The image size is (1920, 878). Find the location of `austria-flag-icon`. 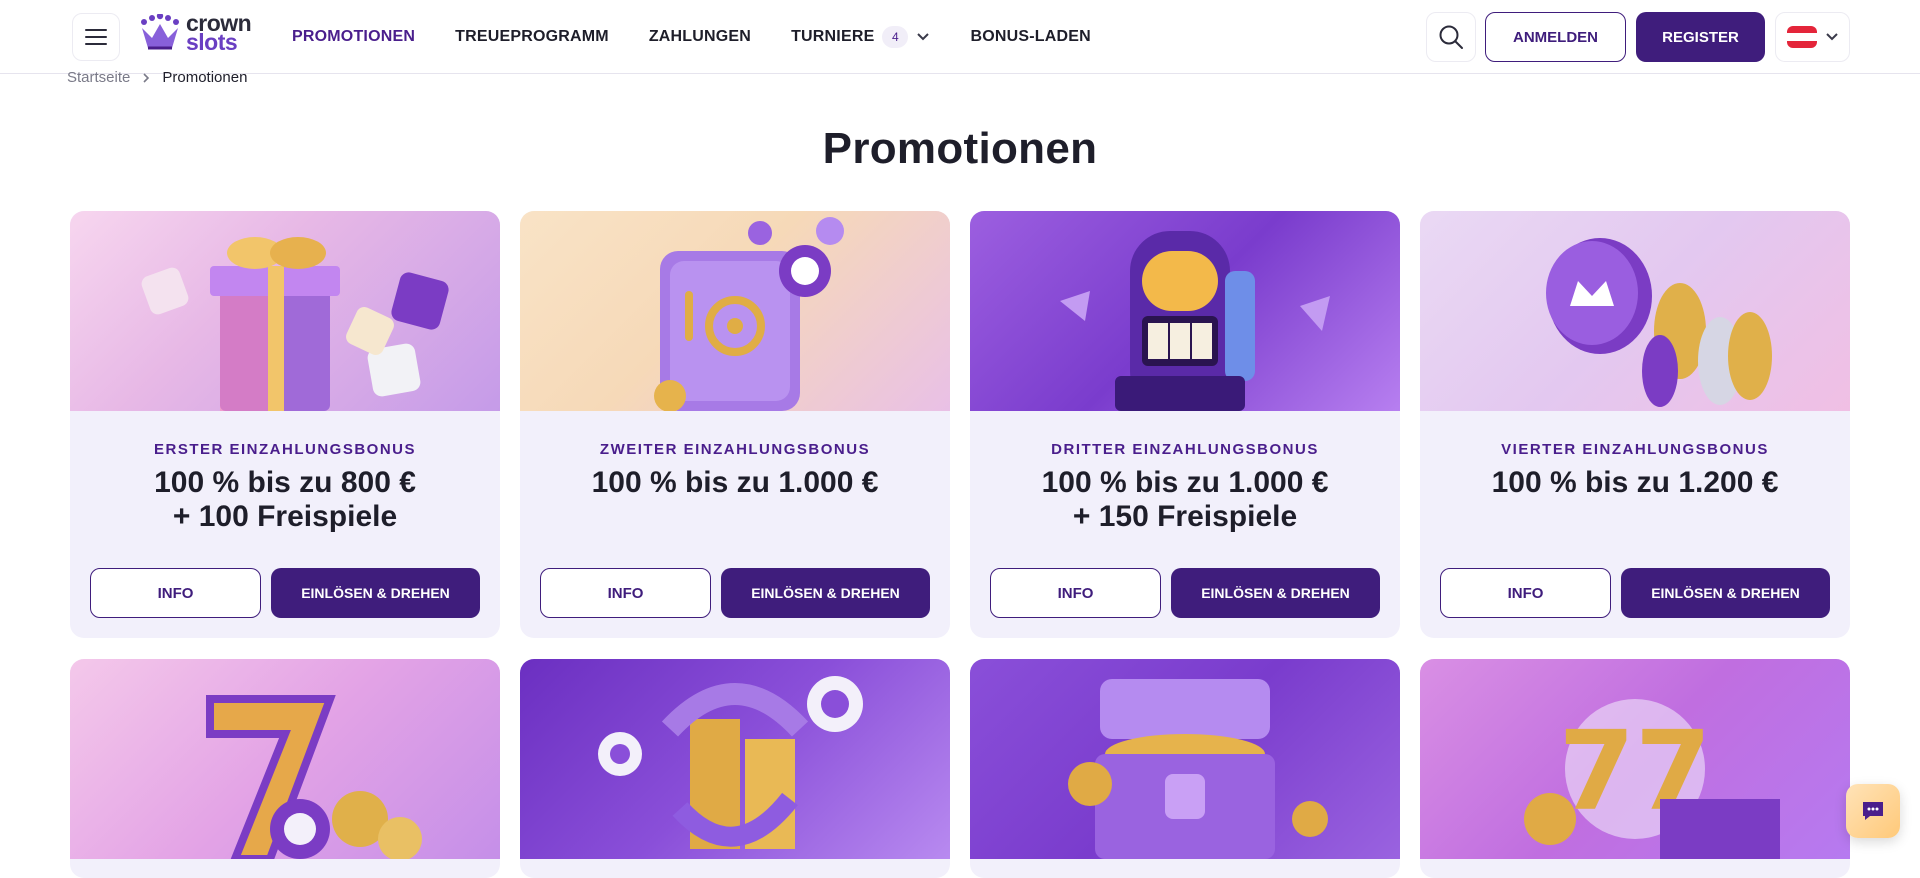

austria-flag-icon is located at coordinates (1801, 37).